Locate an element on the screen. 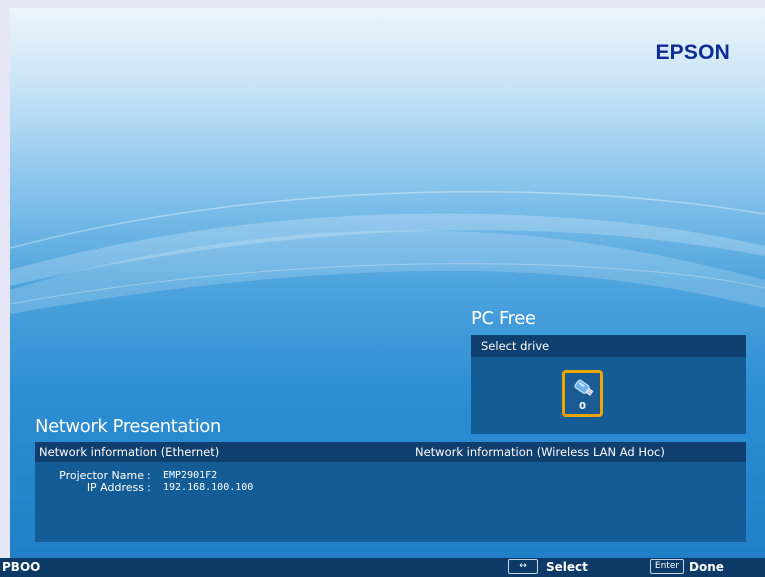 The height and width of the screenshot is (577, 765). usb-drive-icon is located at coordinates (583, 390).